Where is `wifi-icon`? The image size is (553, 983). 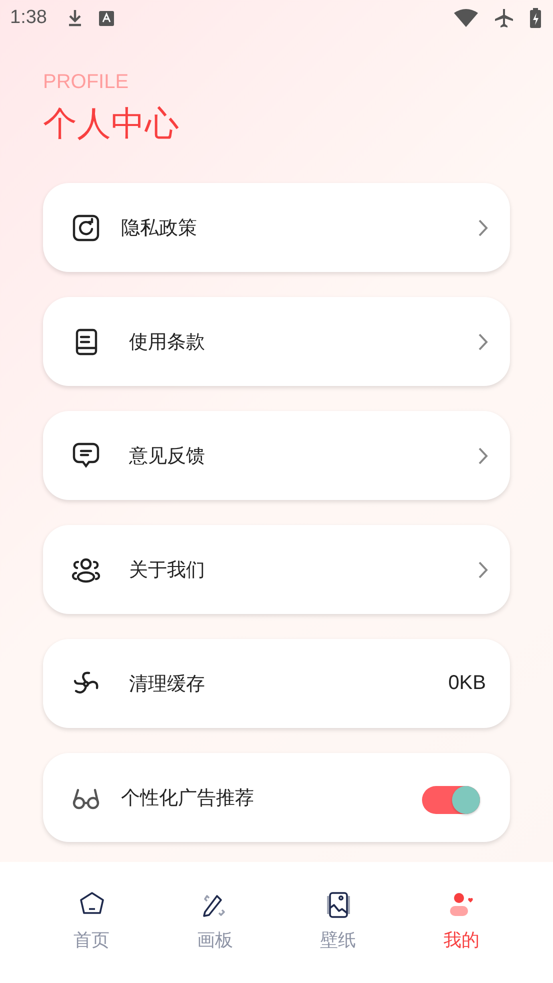
wifi-icon is located at coordinates (466, 18).